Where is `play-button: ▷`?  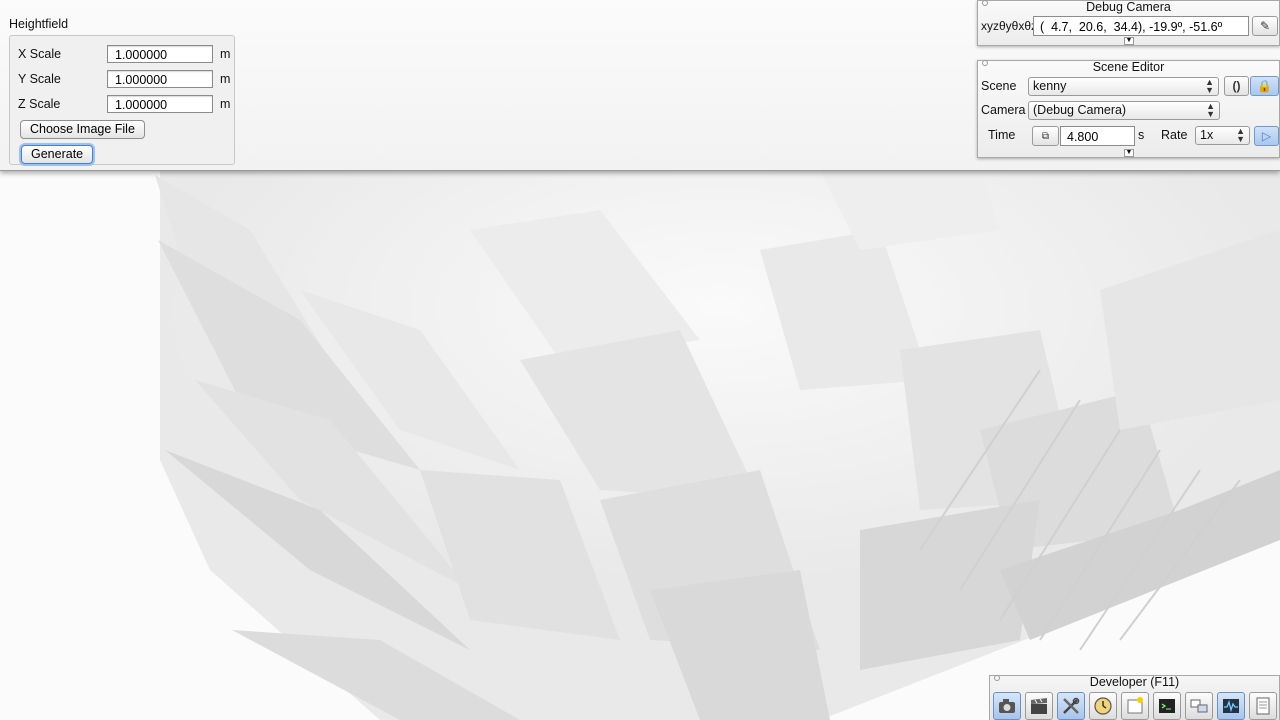
play-button: ▷ is located at coordinates (1266, 136).